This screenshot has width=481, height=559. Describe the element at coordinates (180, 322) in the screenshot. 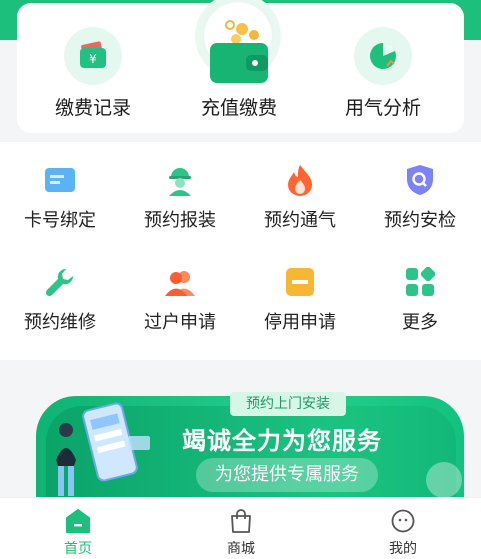

I see `service-label: 过户申请` at that location.